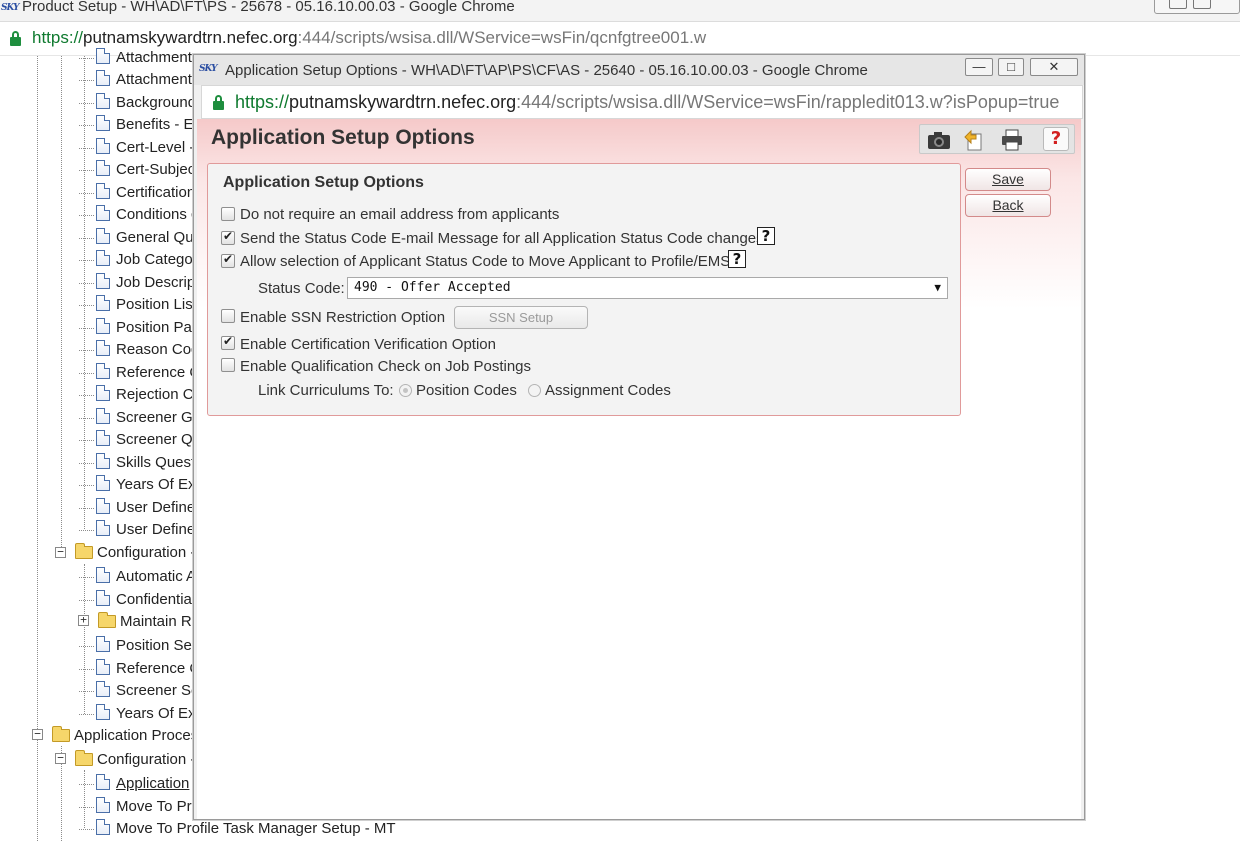 Image resolution: width=1240 pixels, height=841 pixels. Describe the element at coordinates (149, 622) in the screenshot. I see `tree-folder-maintain: Maintain Re` at that location.